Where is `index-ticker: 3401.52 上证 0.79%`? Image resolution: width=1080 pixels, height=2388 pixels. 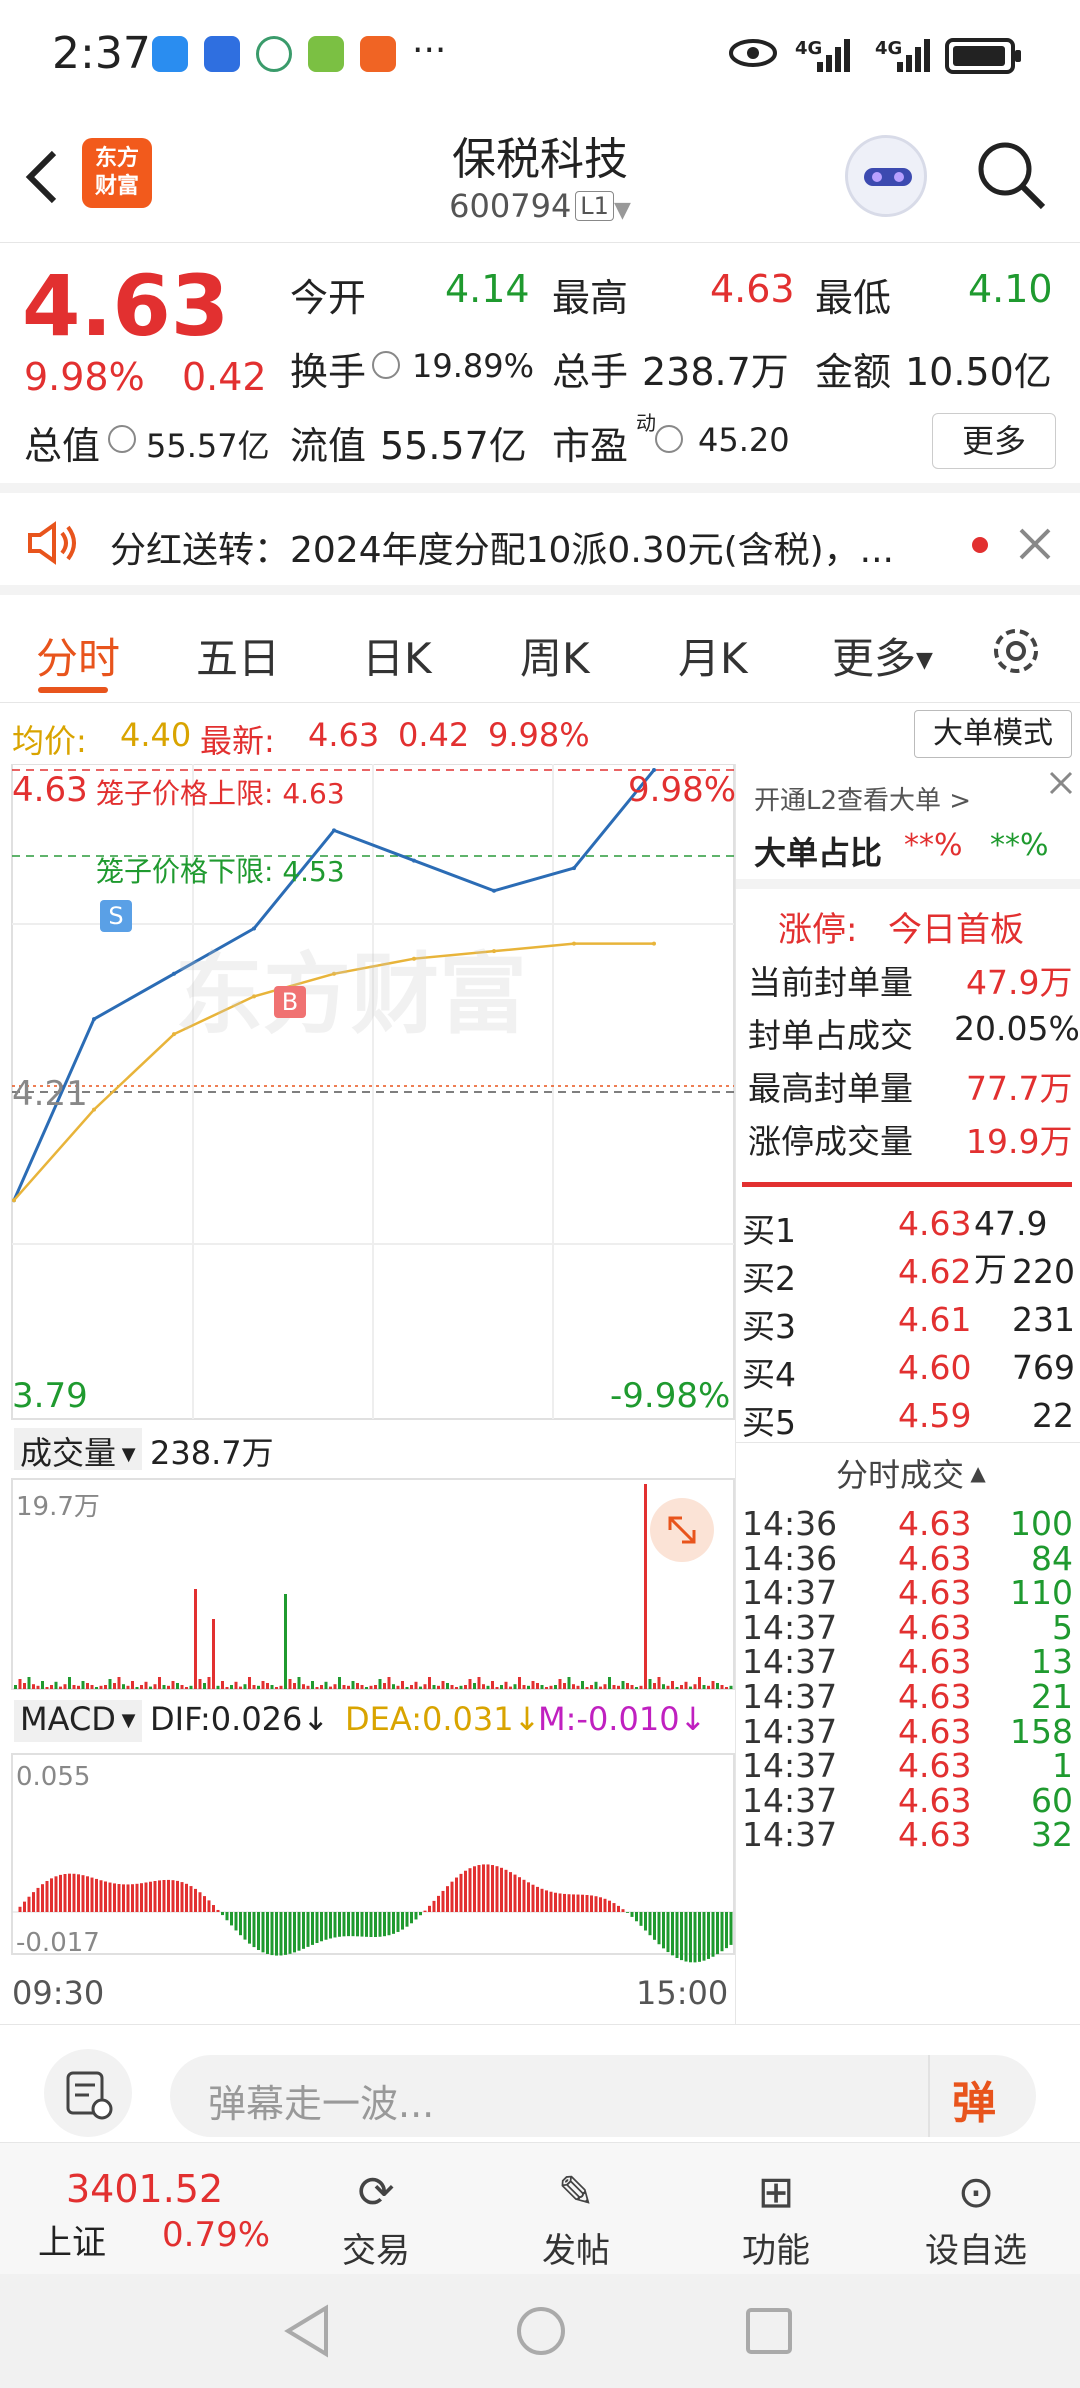 index-ticker: 3401.52 上证 0.79% is located at coordinates (135, 2209).